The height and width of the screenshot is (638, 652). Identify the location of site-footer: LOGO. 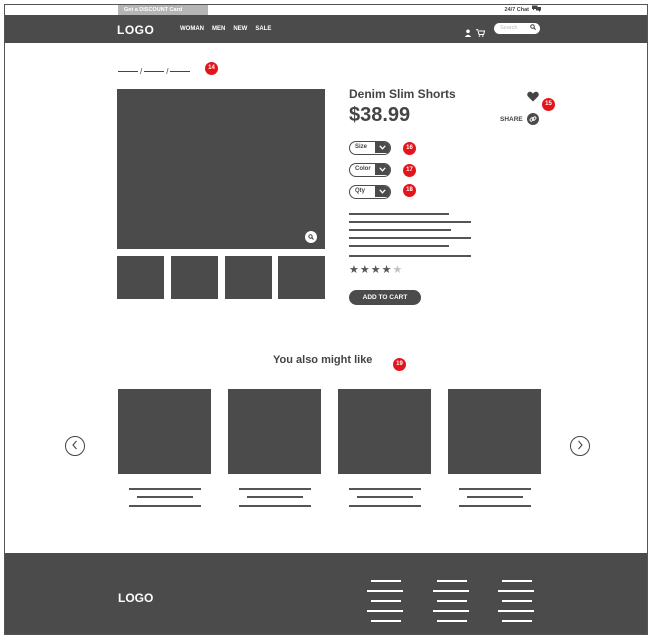
(326, 593).